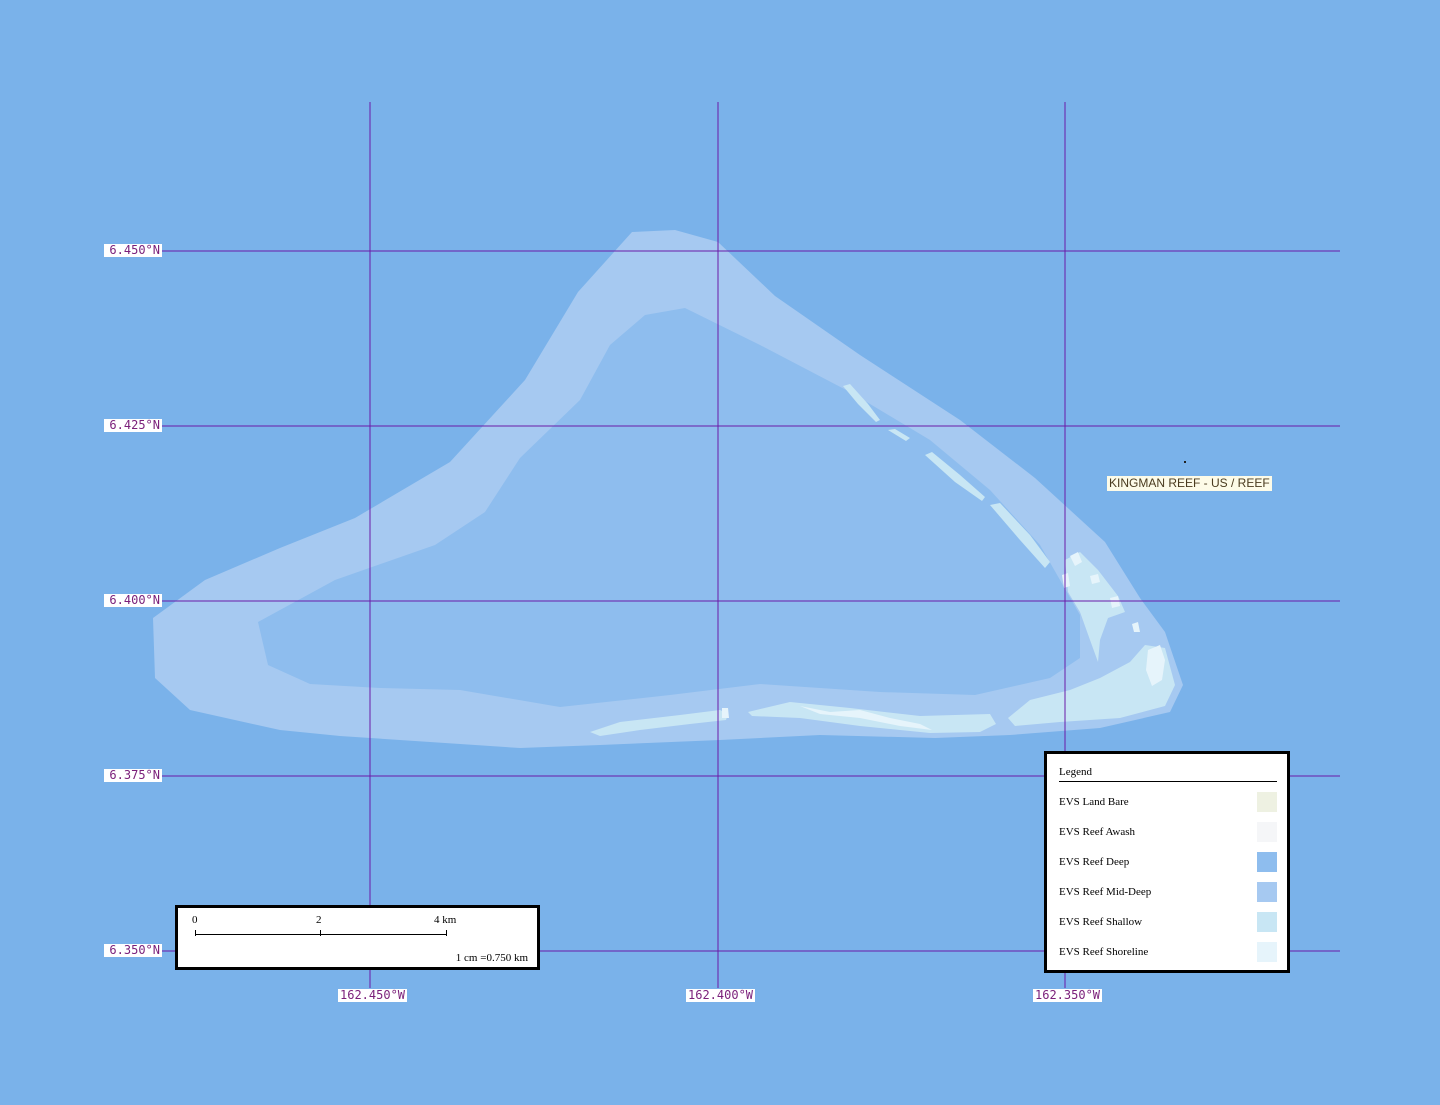 This screenshot has height=1105, width=1440. Describe the element at coordinates (1101, 922) in the screenshot. I see `legend-item-label: EVS Reef Shallow` at that location.